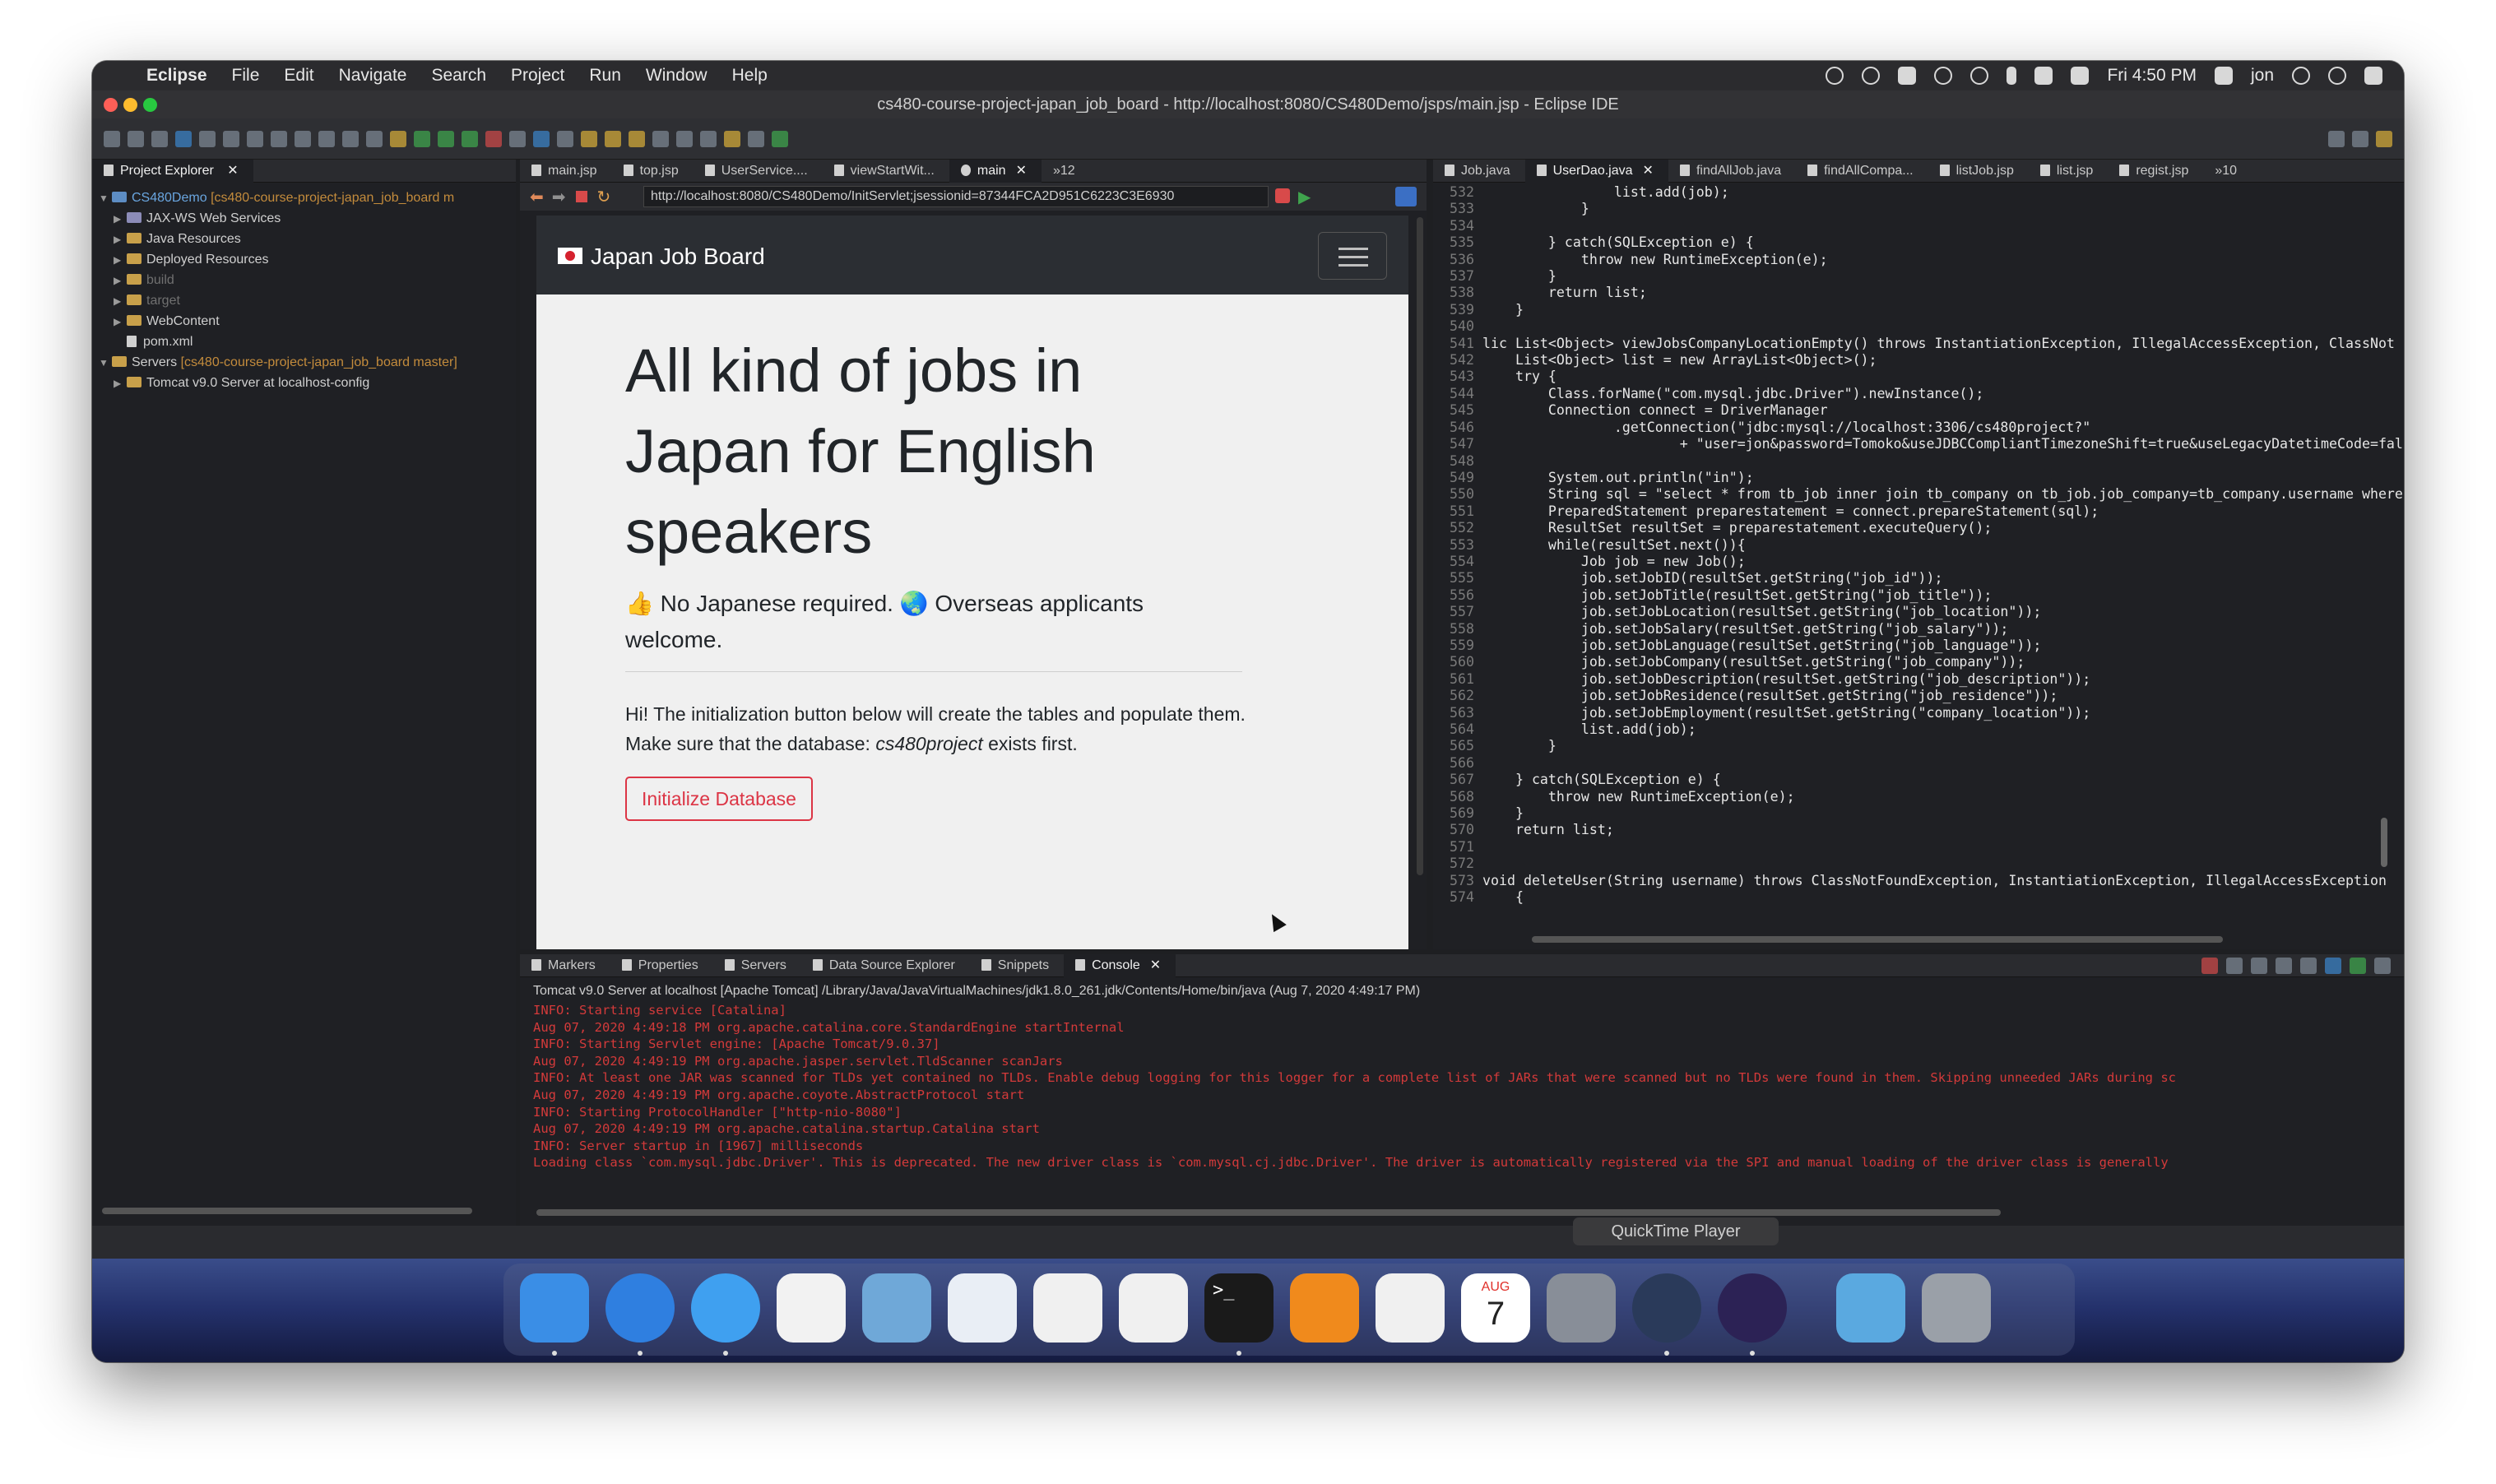 This screenshot has width=2496, height=1484. What do you see at coordinates (278, 218) in the screenshot?
I see `tree-item-jaxws: ▶ JAX-WS Web Services` at bounding box center [278, 218].